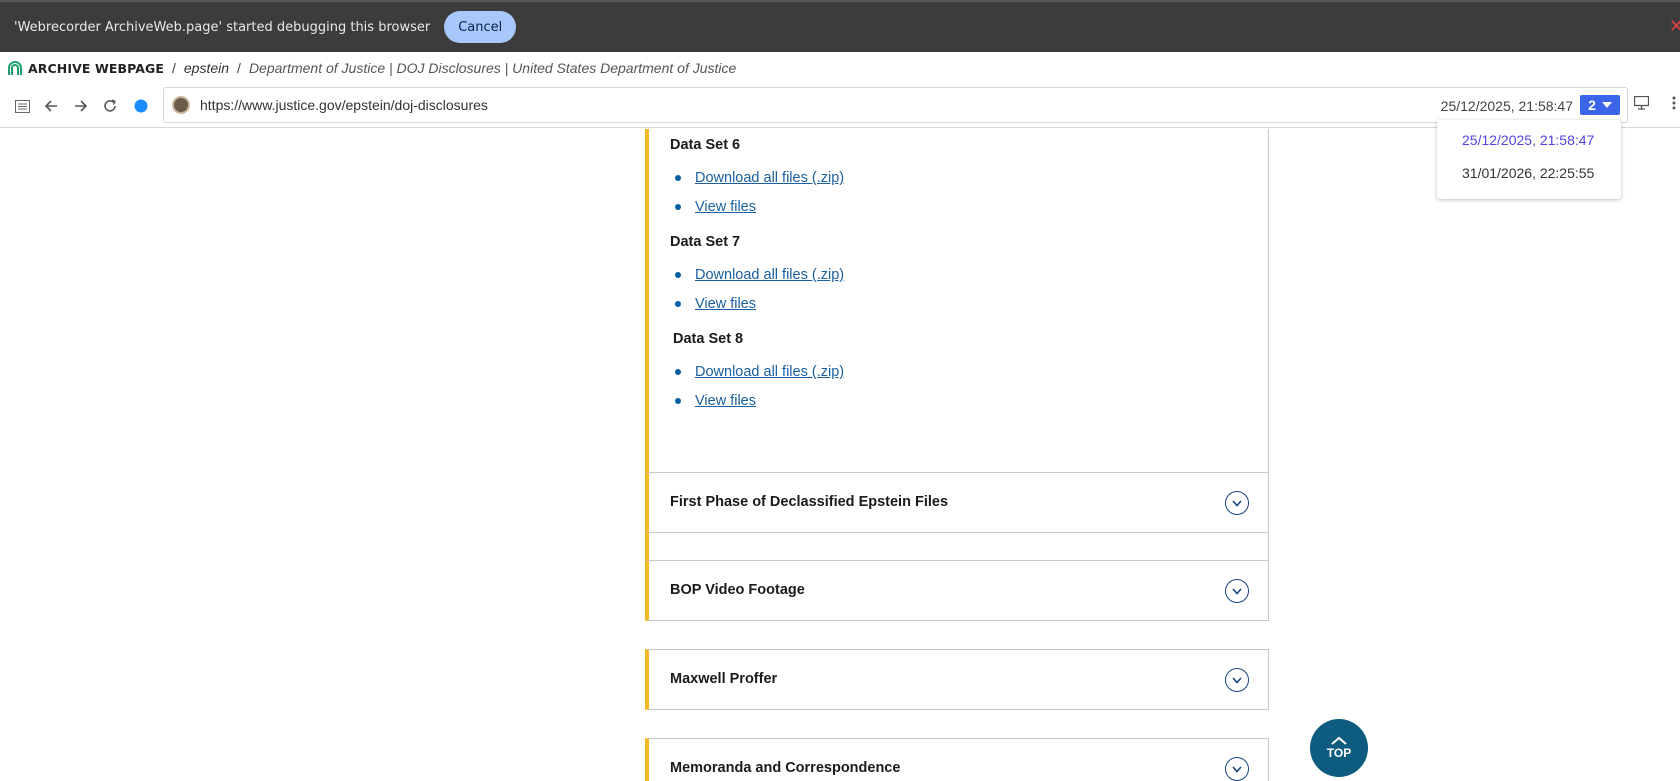 The image size is (1680, 781). What do you see at coordinates (1592, 105) in the screenshot?
I see `capture-count: 2` at bounding box center [1592, 105].